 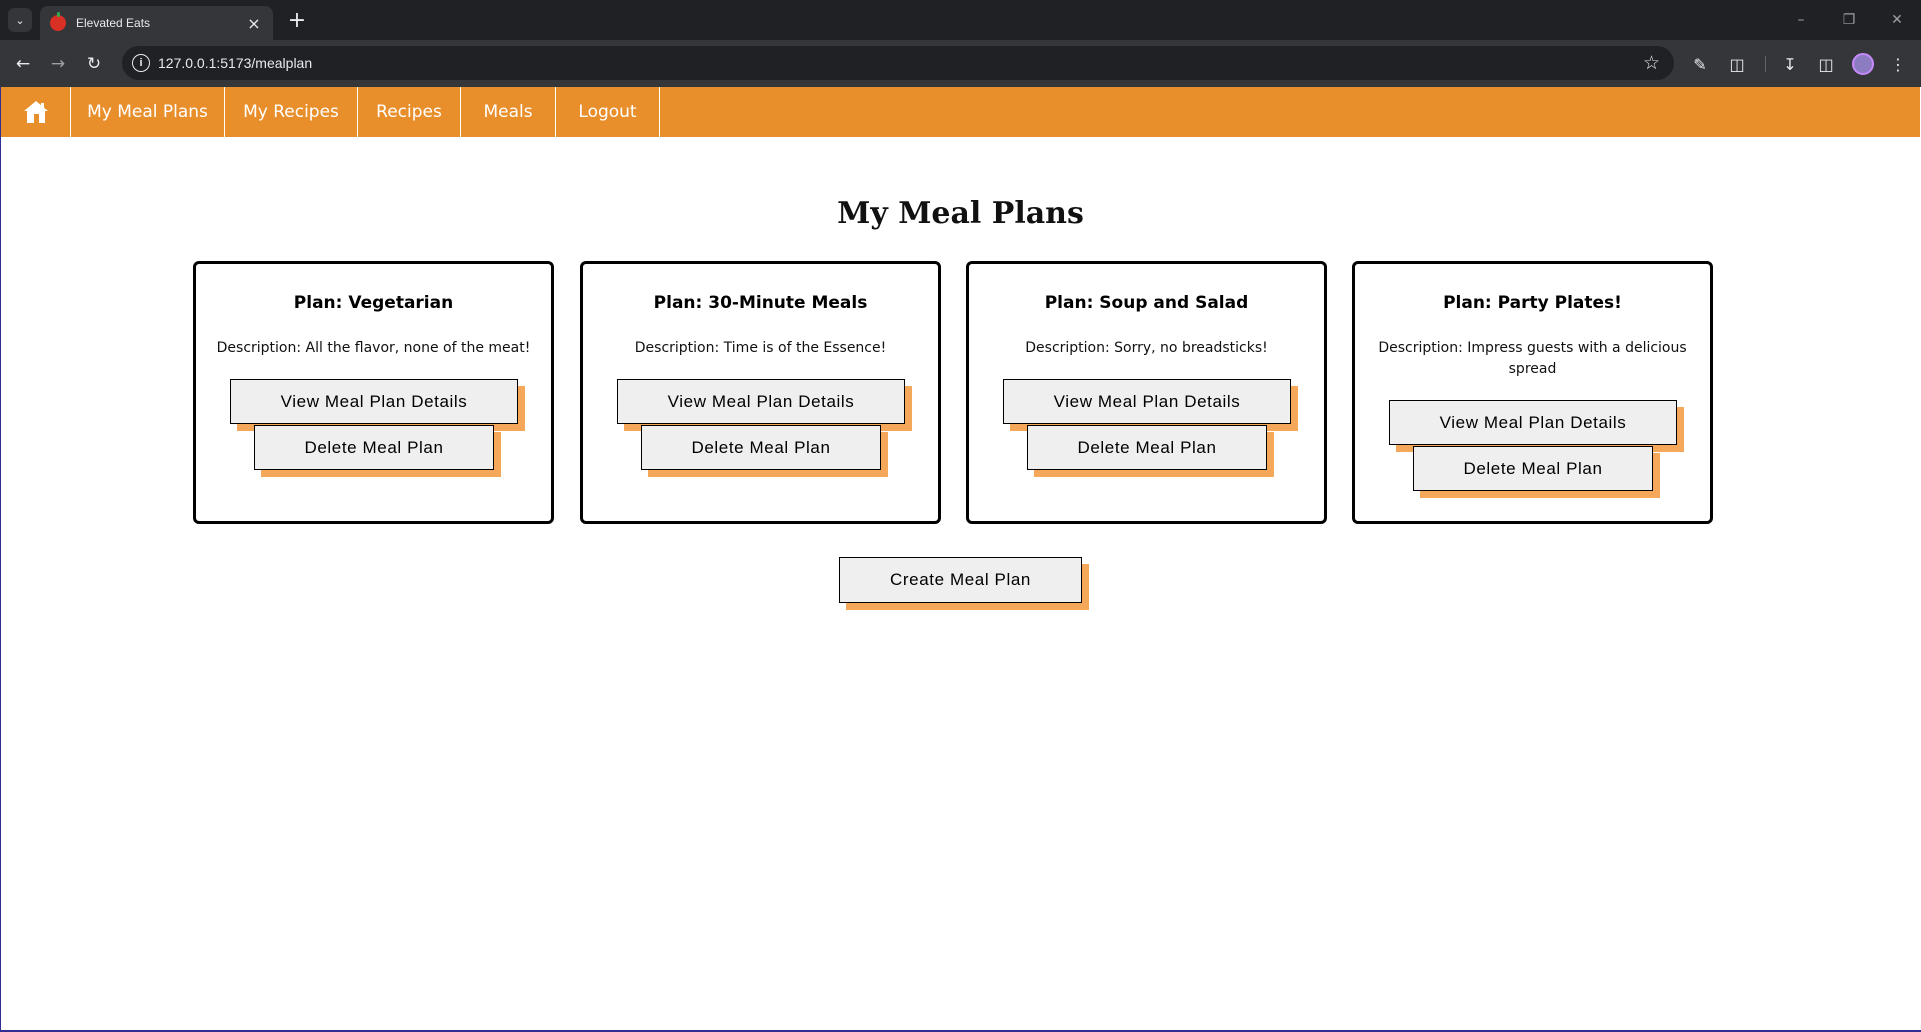 What do you see at coordinates (1826, 64) in the screenshot?
I see `side-panel-icon: ◫` at bounding box center [1826, 64].